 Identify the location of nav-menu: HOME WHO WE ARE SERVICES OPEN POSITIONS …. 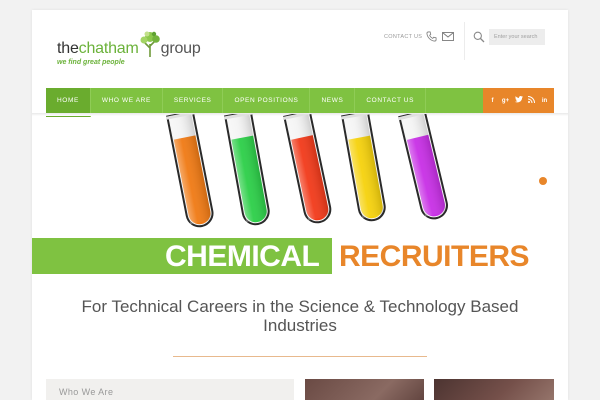
(236, 102).